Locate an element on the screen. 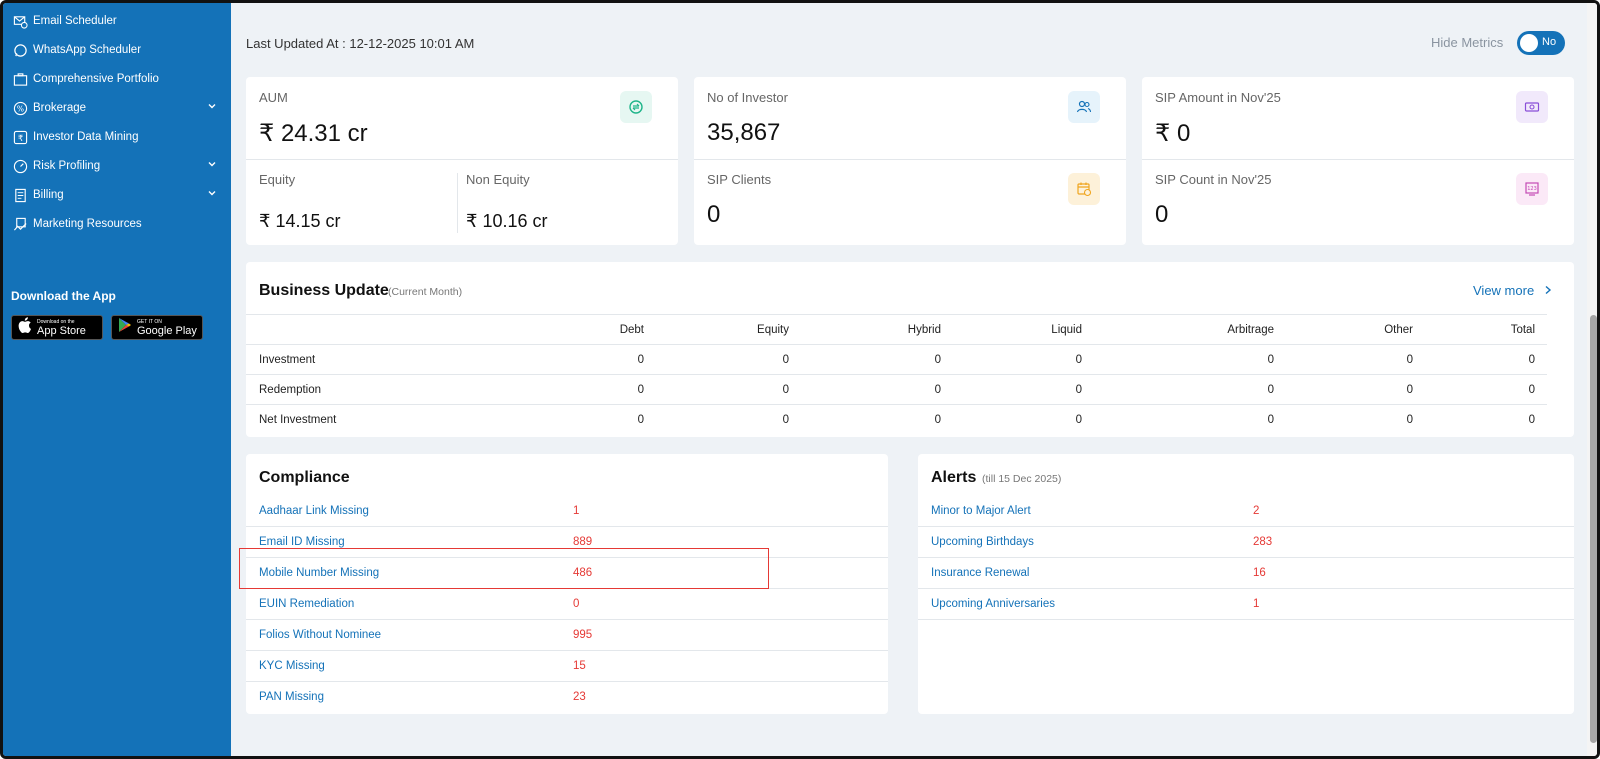  sidebar-item-whatsapp-scheduler: WhatsApp Scheduler is located at coordinates (118, 50).